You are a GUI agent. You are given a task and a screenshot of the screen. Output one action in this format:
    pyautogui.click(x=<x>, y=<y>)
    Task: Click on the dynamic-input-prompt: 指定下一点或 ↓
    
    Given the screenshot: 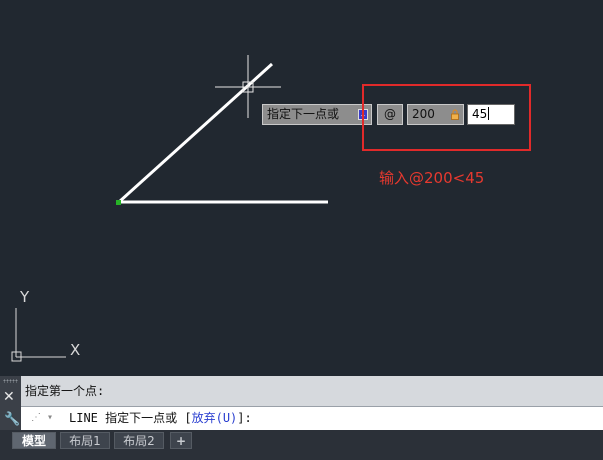 What is the action you would take?
    pyautogui.click(x=317, y=114)
    